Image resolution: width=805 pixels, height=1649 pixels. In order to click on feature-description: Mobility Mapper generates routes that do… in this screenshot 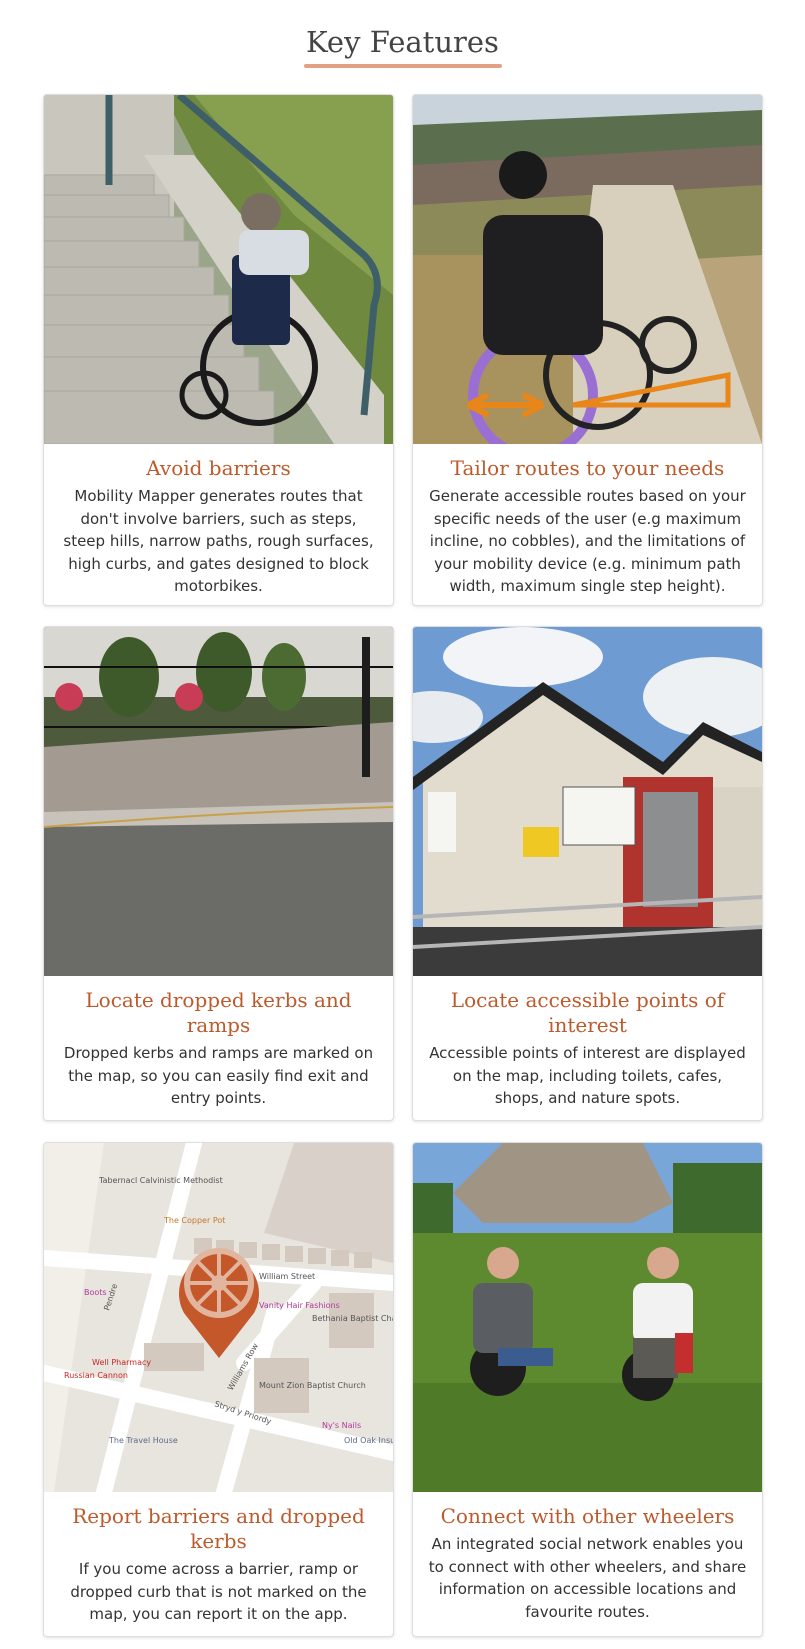, I will do `click(218, 541)`.